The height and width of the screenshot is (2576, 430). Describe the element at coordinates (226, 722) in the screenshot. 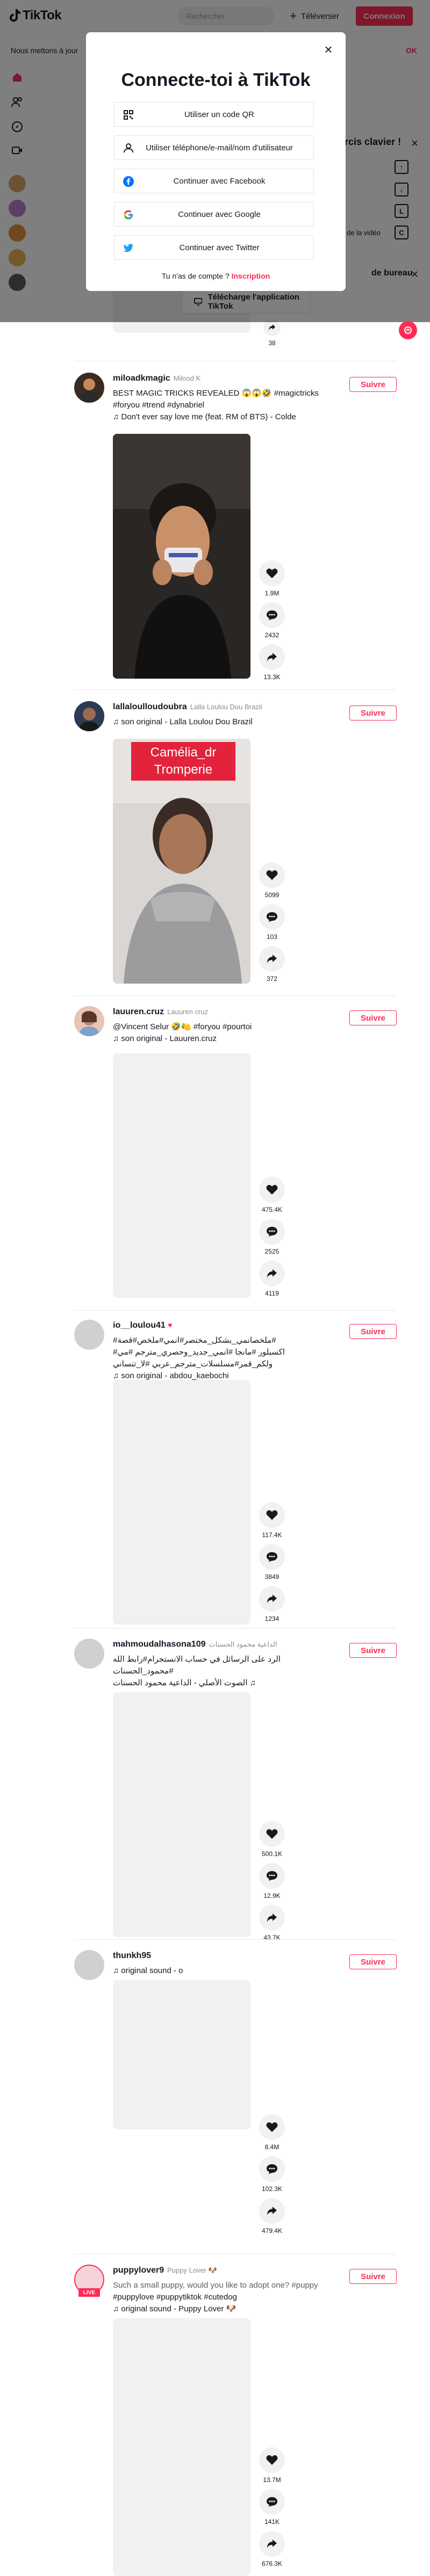

I see `music-link: ♫ son original - Lalla Loulou Dou Brazil` at that location.